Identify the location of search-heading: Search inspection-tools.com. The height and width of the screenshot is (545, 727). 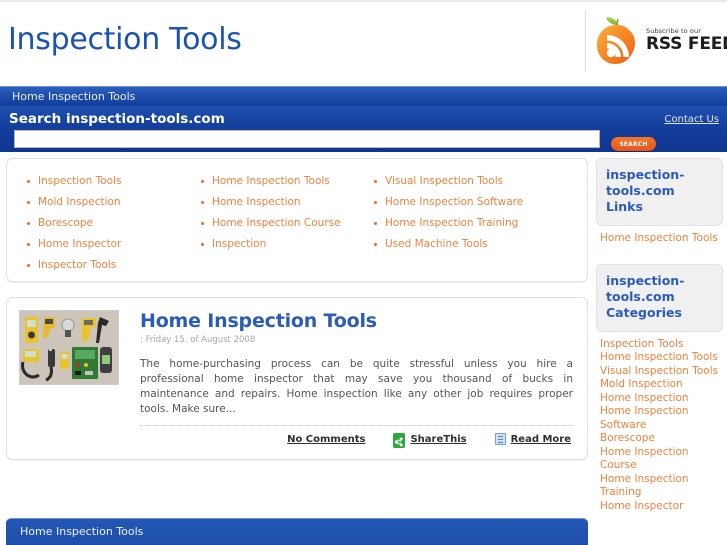
(117, 119).